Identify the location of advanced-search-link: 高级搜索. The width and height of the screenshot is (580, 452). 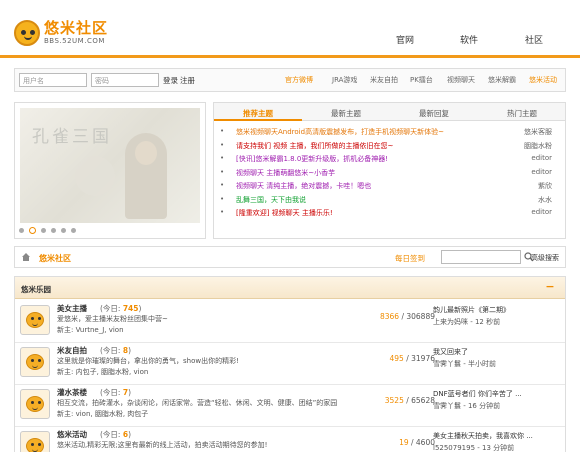
(545, 258).